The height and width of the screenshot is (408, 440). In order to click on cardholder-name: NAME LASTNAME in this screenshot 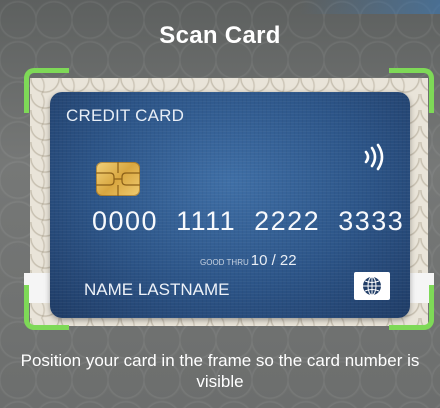, I will do `click(157, 289)`.